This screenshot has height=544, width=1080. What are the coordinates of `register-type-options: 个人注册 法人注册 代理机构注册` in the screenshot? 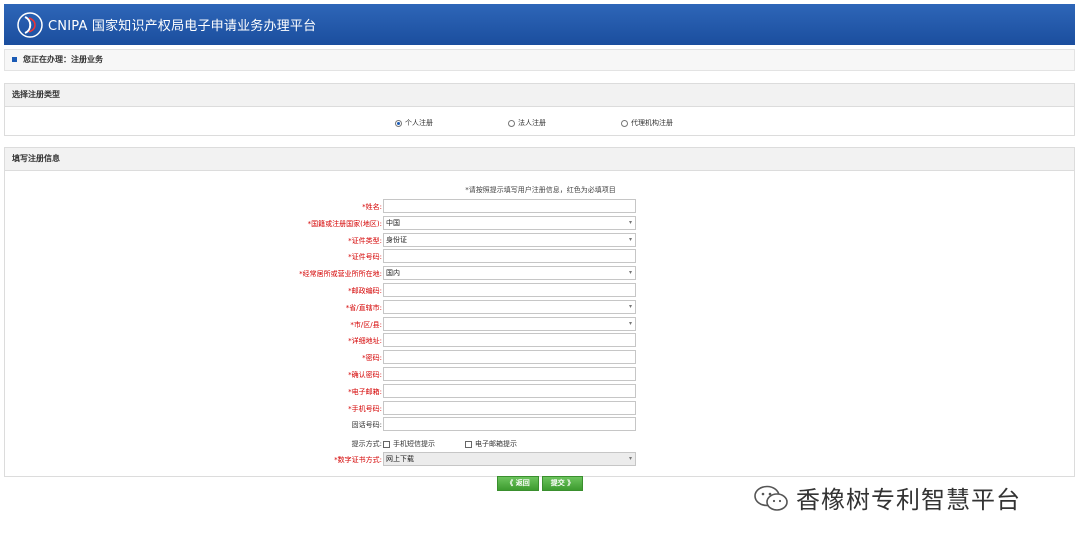 It's located at (539, 122).